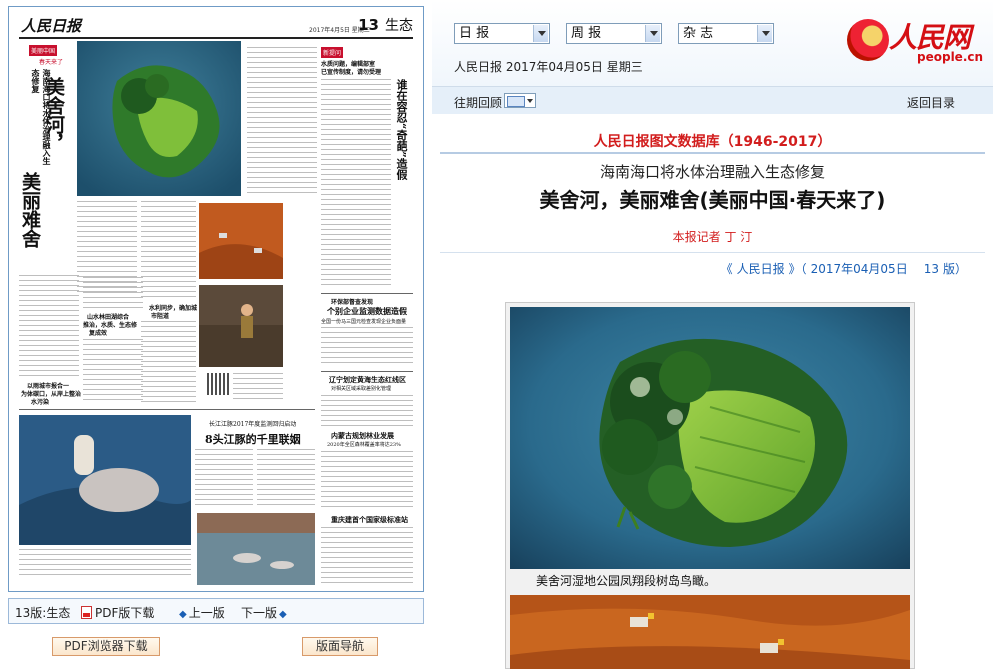  I want to click on byline-divider, so click(712, 252).